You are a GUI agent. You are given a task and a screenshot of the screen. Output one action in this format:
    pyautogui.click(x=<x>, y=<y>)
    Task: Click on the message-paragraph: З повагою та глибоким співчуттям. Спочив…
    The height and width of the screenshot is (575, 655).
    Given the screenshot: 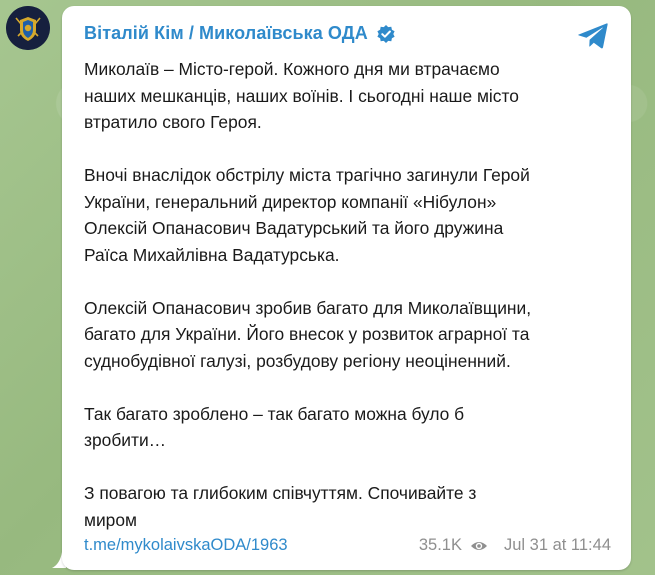 What is the action you would take?
    pyautogui.click(x=280, y=506)
    